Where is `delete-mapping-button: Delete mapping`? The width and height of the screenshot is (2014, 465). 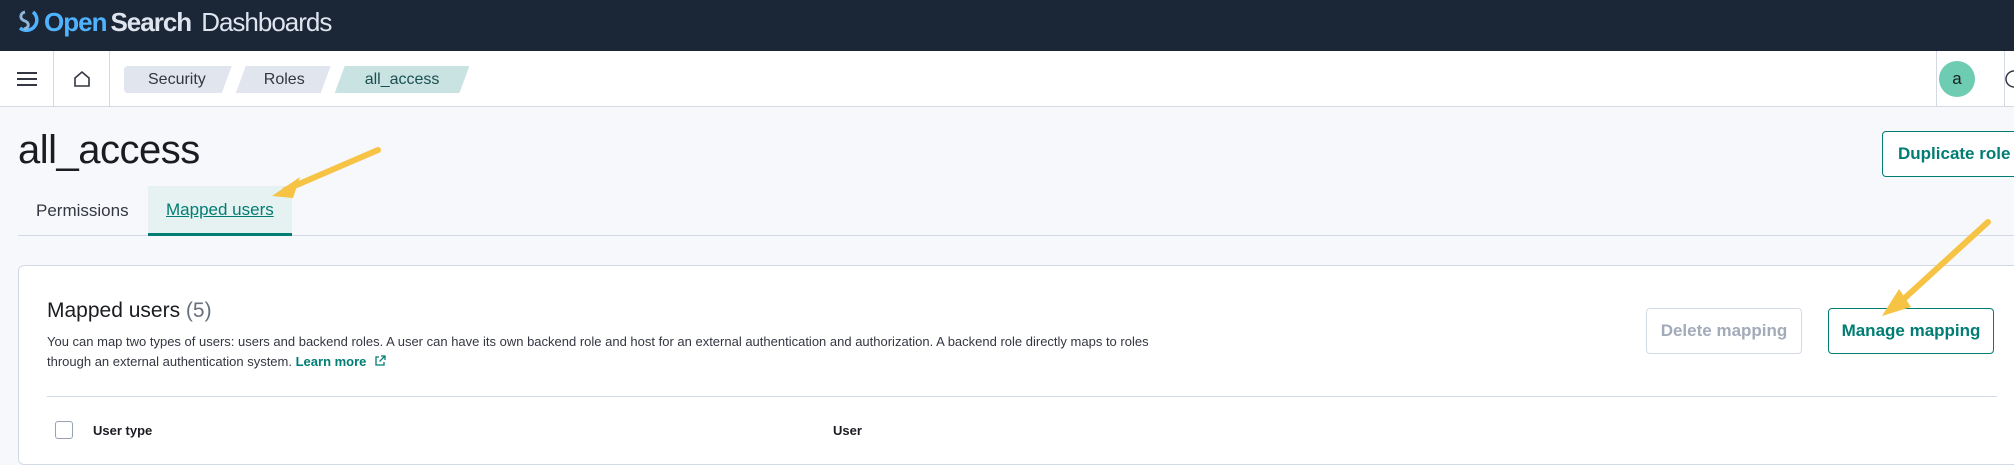 delete-mapping-button: Delete mapping is located at coordinates (1724, 331).